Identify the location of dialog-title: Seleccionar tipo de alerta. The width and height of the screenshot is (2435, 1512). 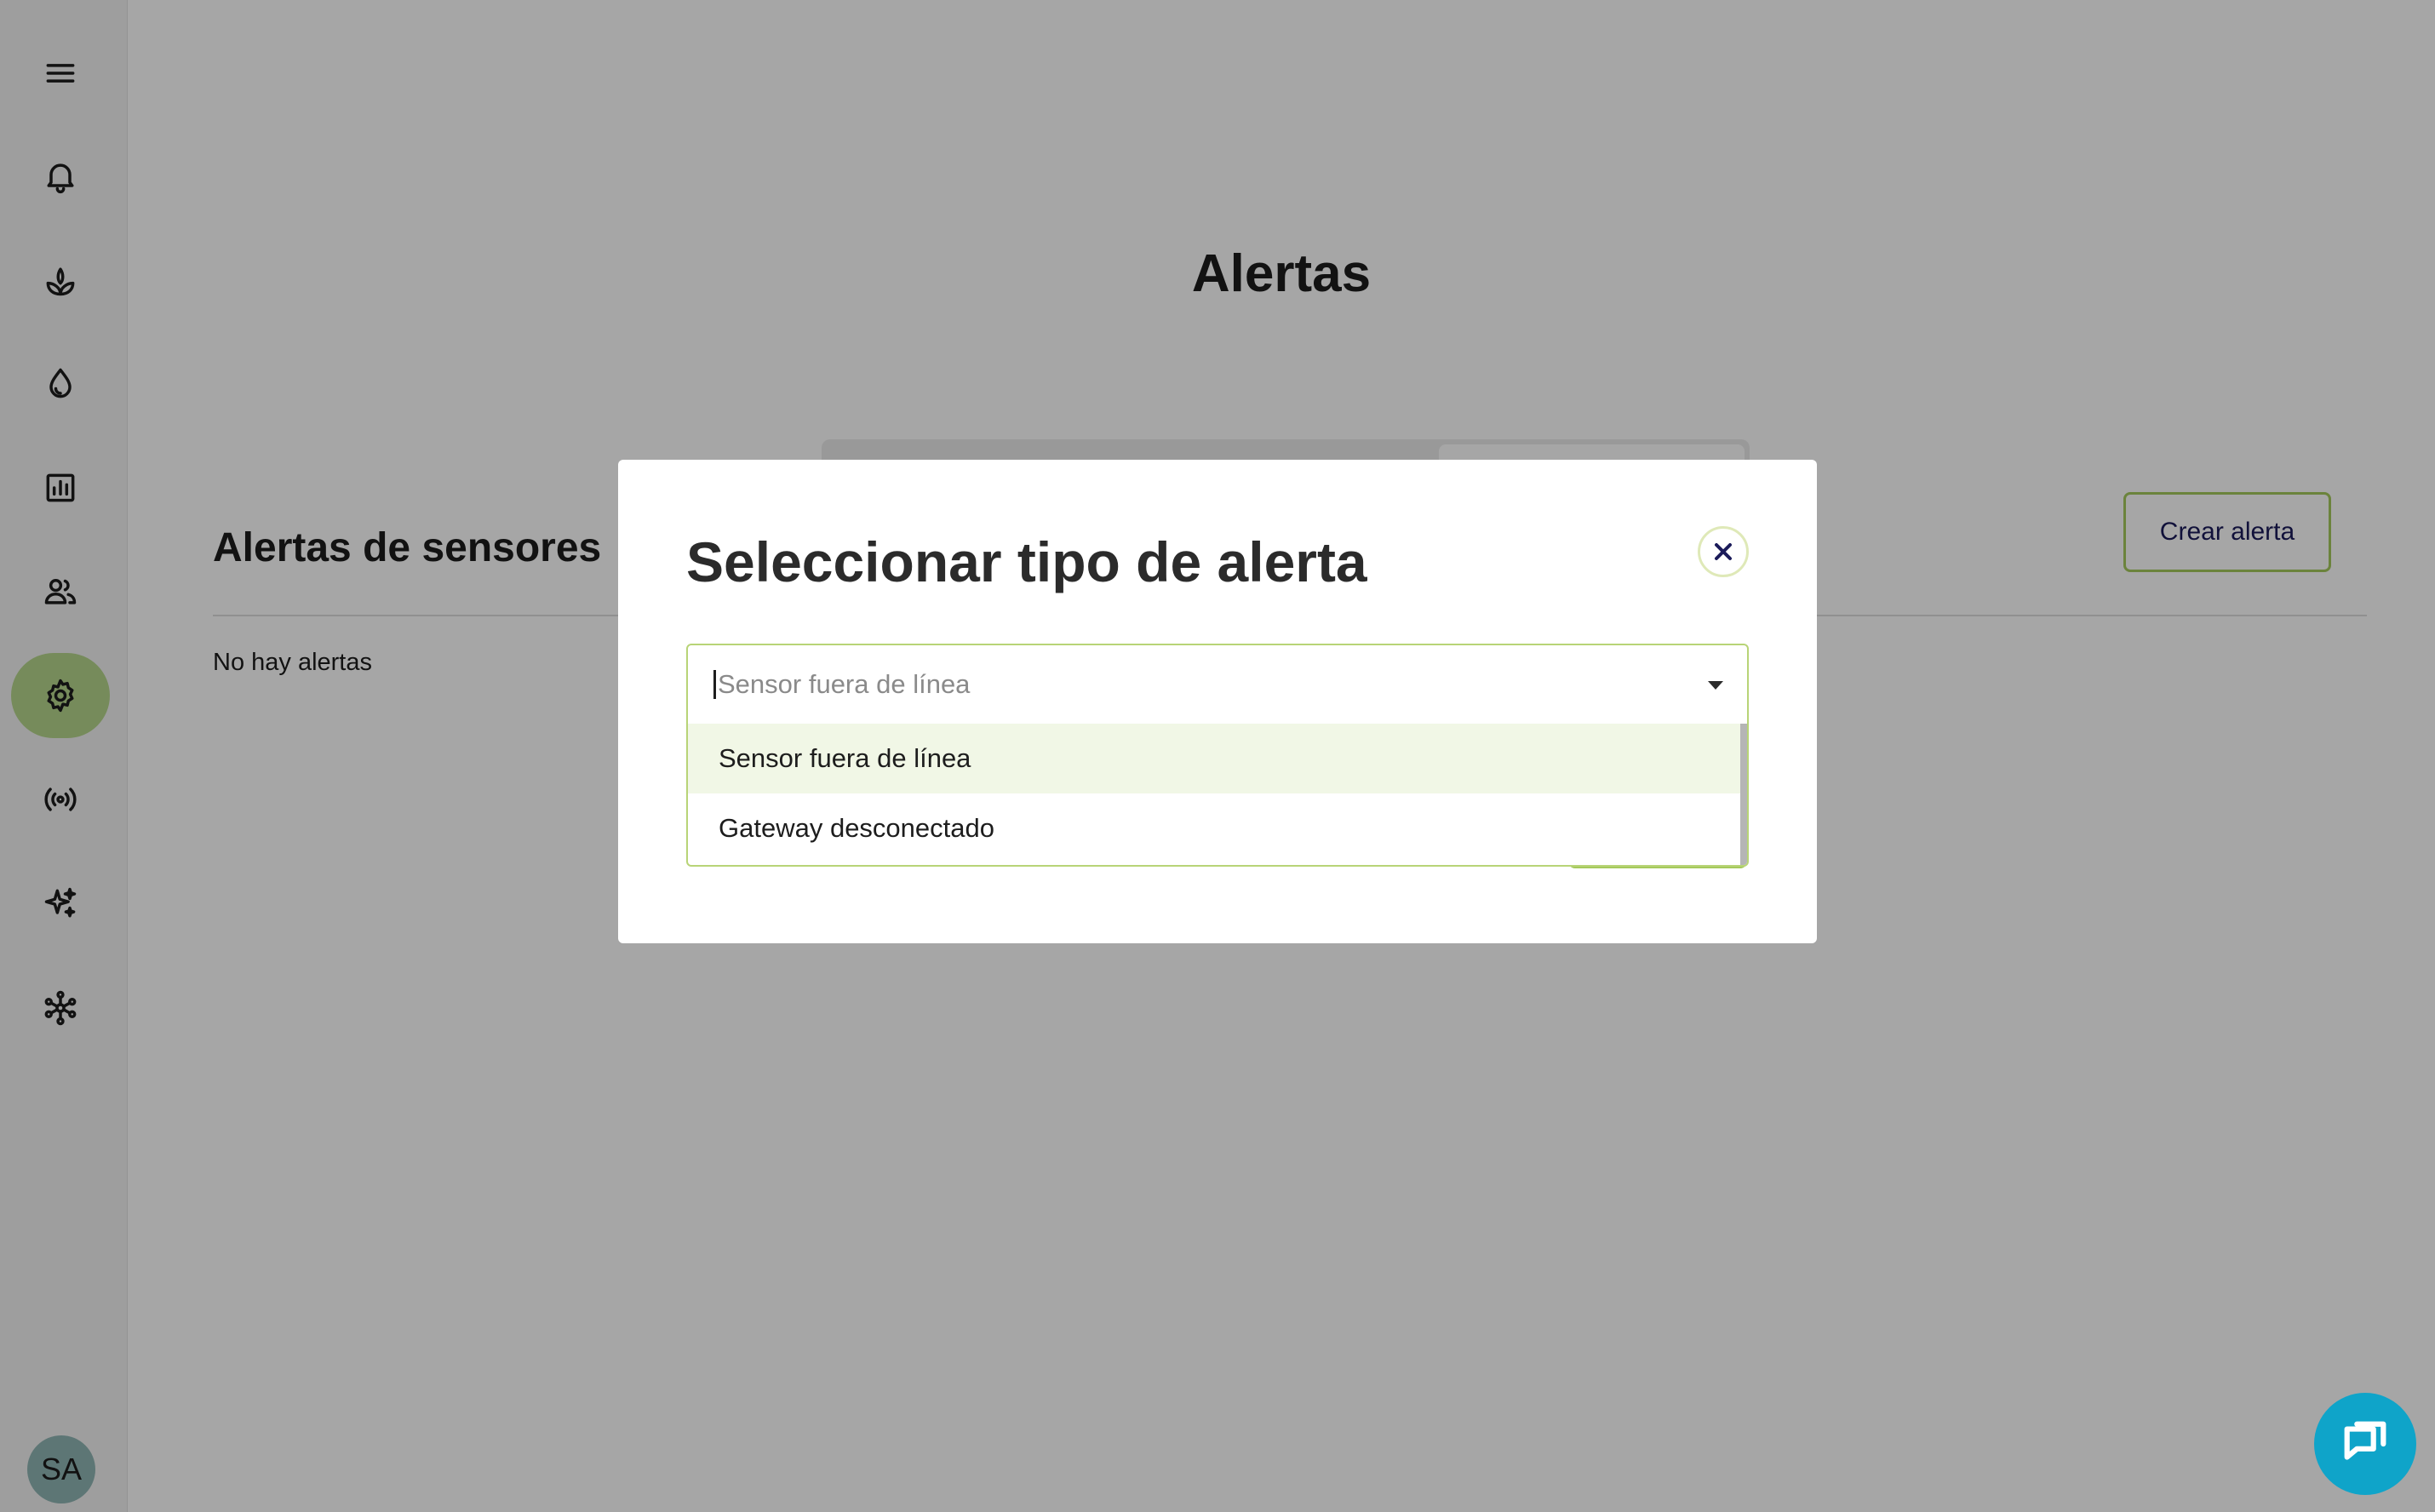
(1026, 561).